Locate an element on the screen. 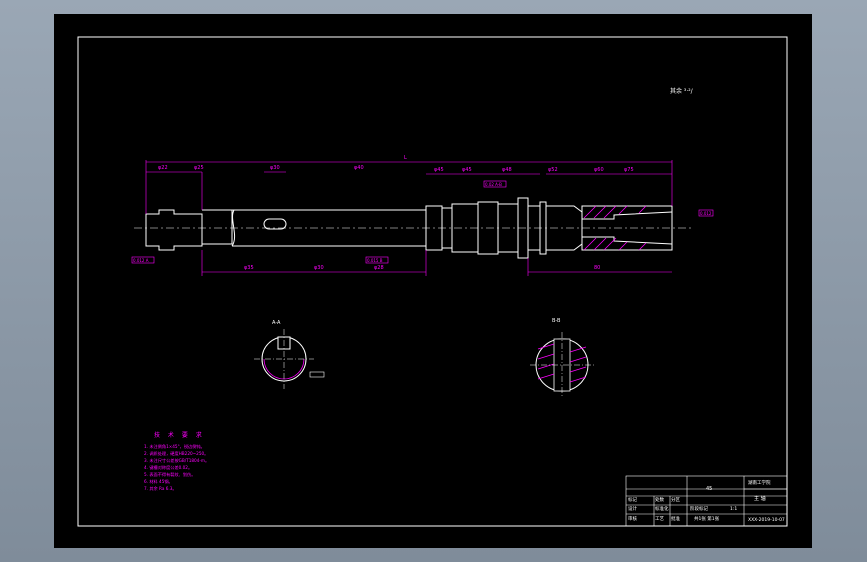 This screenshot has height=562, width=867. tb-row-mark: 标记 is located at coordinates (632, 499).